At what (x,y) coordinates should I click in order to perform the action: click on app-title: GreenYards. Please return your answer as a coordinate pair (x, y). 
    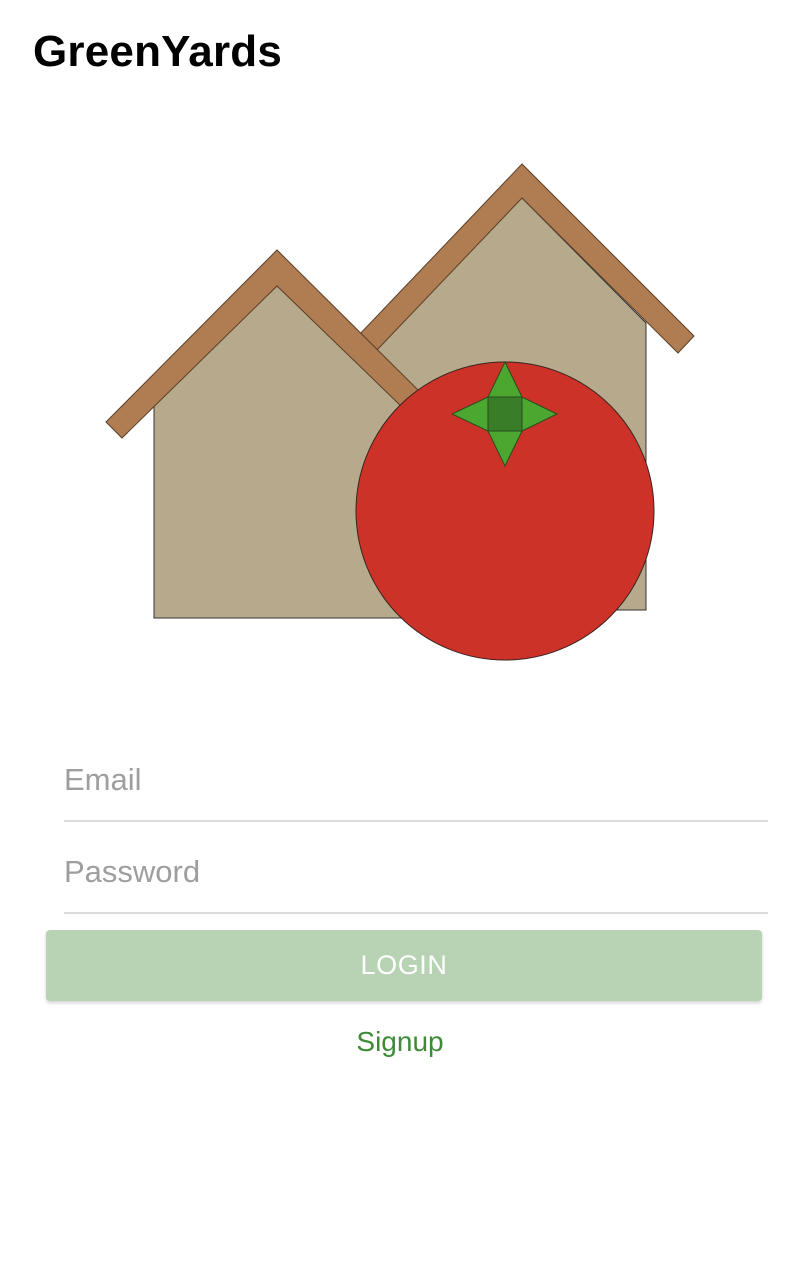
    Looking at the image, I should click on (158, 51).